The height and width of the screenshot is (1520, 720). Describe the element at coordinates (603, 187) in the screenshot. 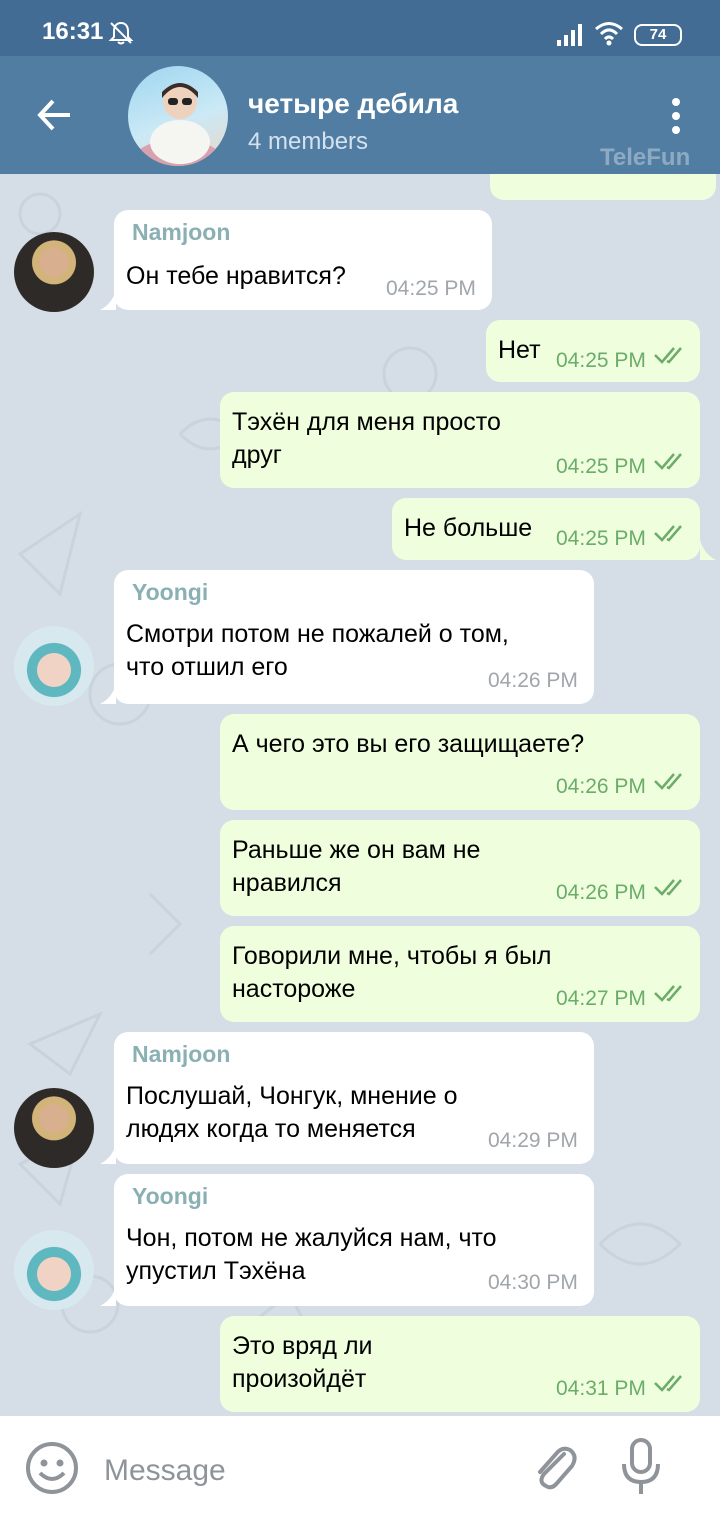

I see `message-bubble-partial` at that location.